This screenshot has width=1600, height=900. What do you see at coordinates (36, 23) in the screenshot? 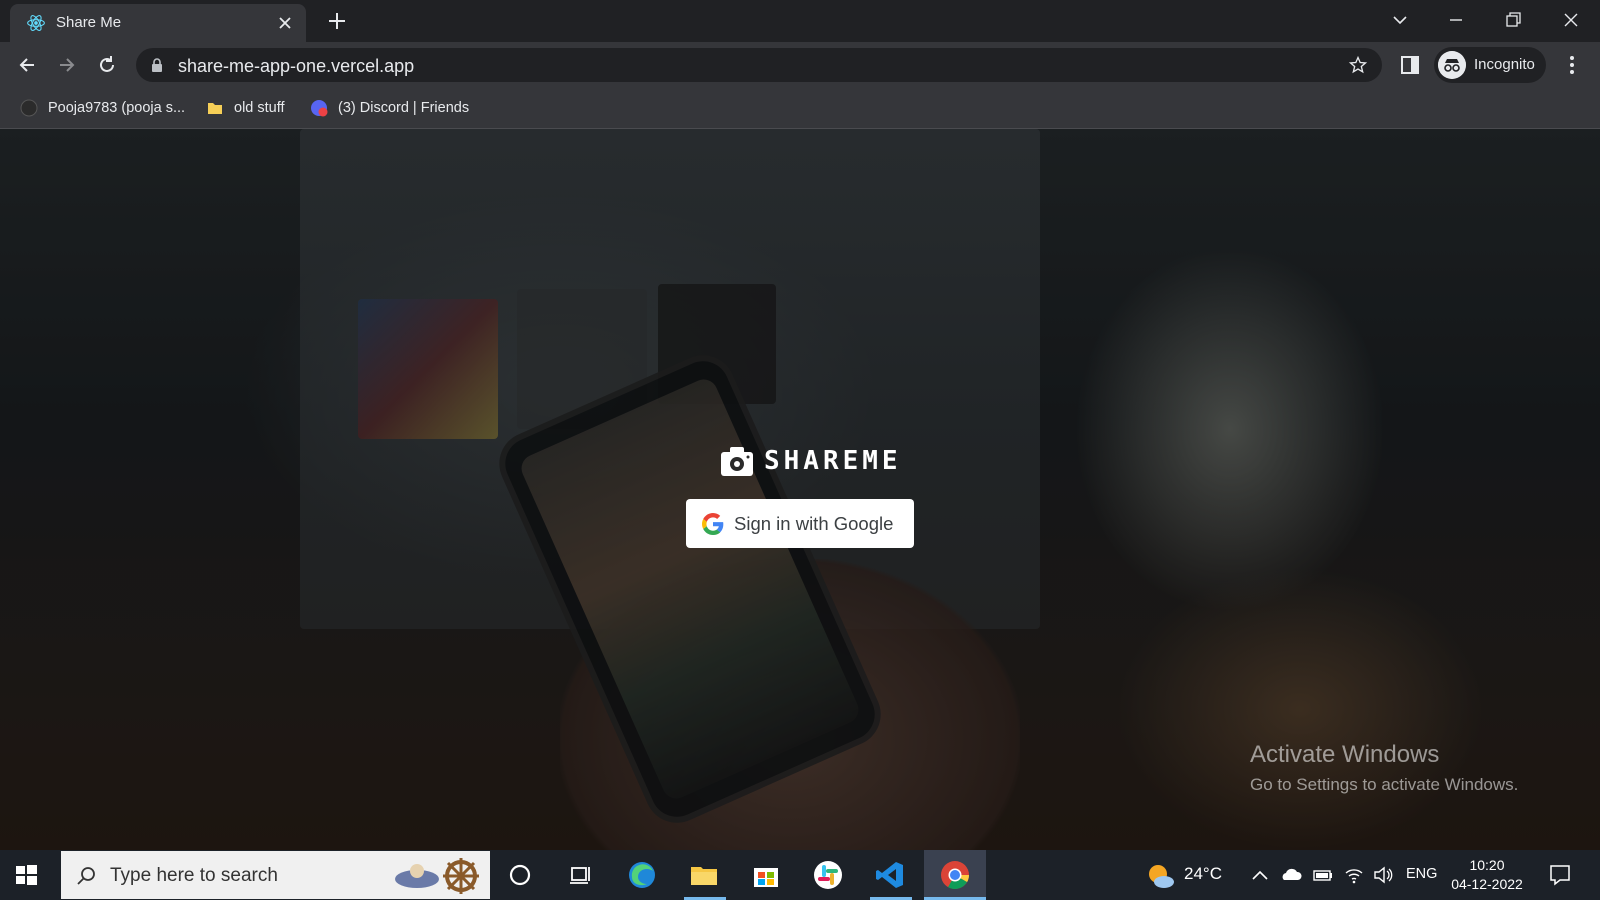
I see `react-favicon-icon` at bounding box center [36, 23].